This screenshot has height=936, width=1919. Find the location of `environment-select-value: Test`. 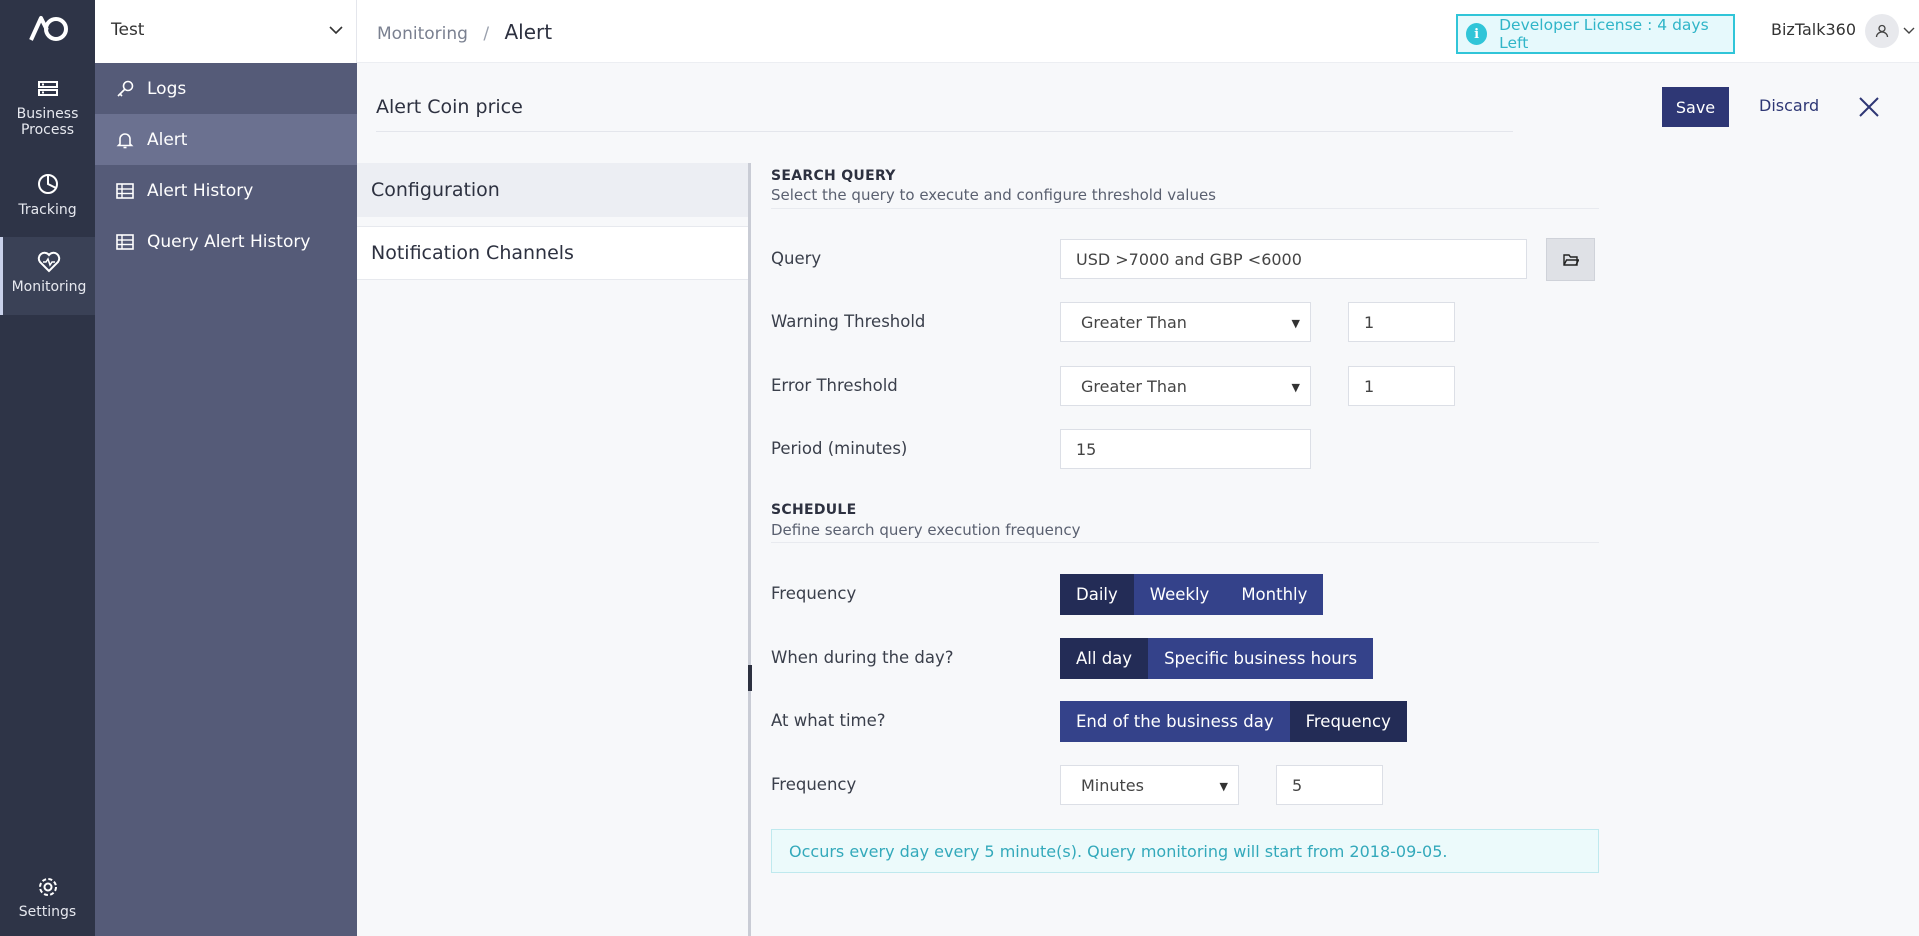

environment-select-value: Test is located at coordinates (128, 30).